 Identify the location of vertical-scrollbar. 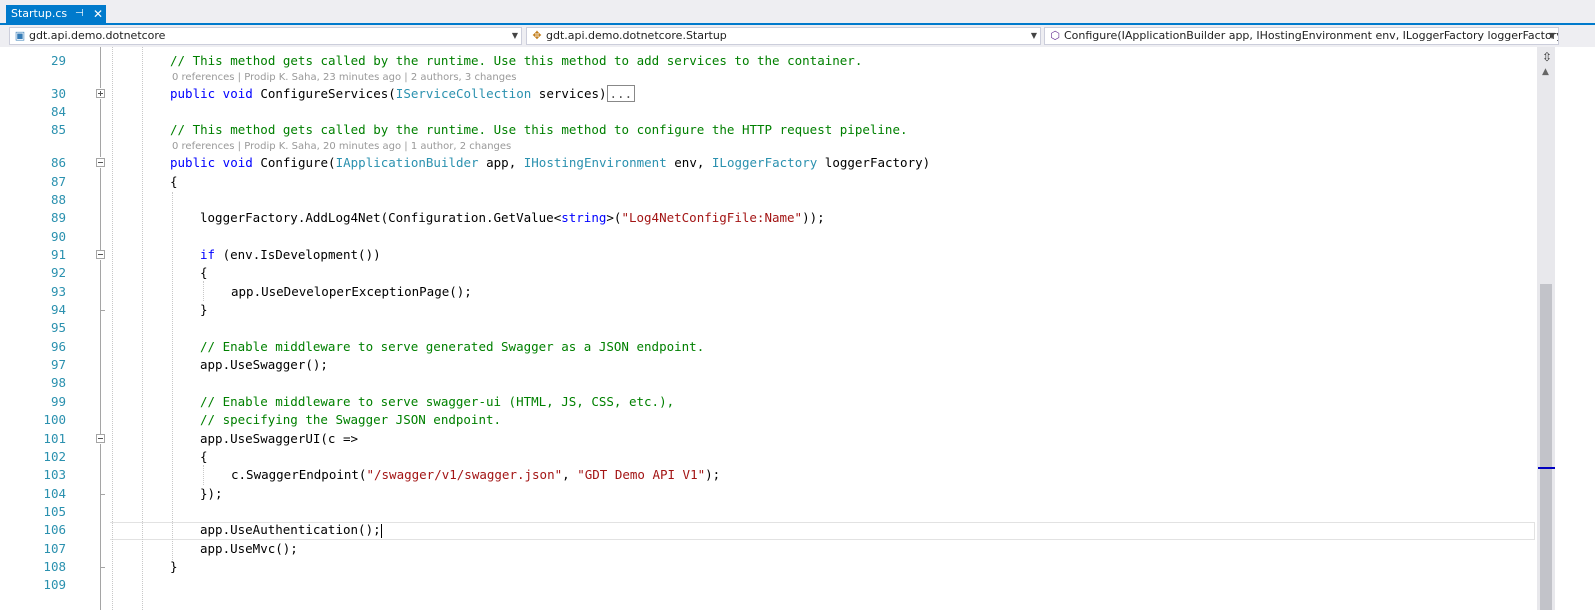
(1546, 328).